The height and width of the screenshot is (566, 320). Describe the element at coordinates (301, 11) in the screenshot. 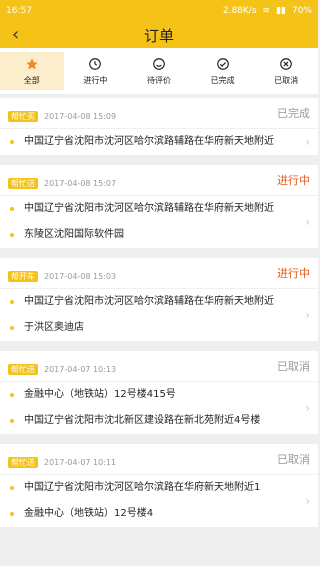

I see `battery-level: 70%` at that location.